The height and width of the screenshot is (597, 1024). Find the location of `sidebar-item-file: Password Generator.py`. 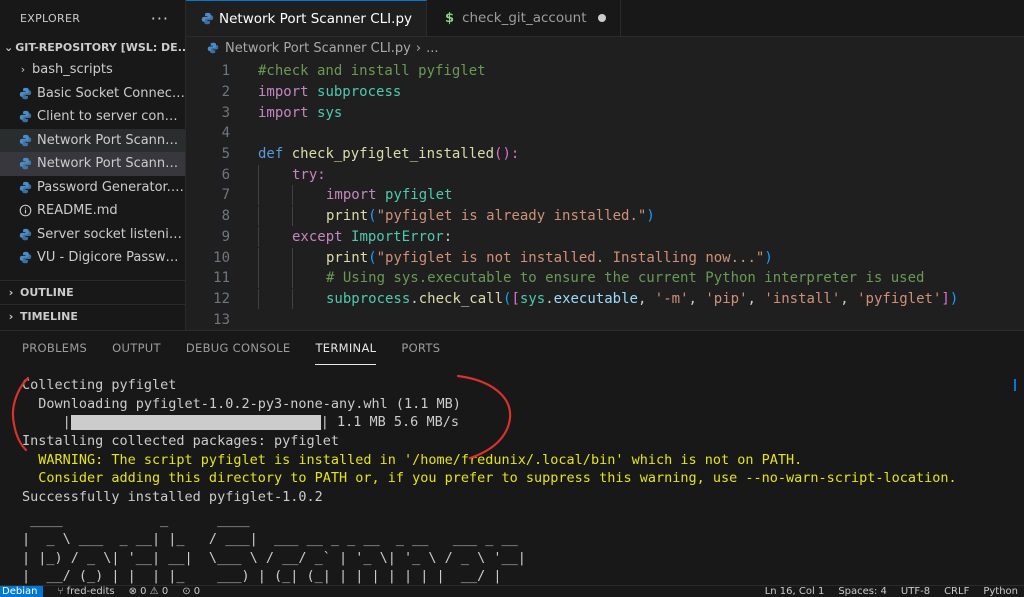

sidebar-item-file: Password Generator.py is located at coordinates (92, 188).